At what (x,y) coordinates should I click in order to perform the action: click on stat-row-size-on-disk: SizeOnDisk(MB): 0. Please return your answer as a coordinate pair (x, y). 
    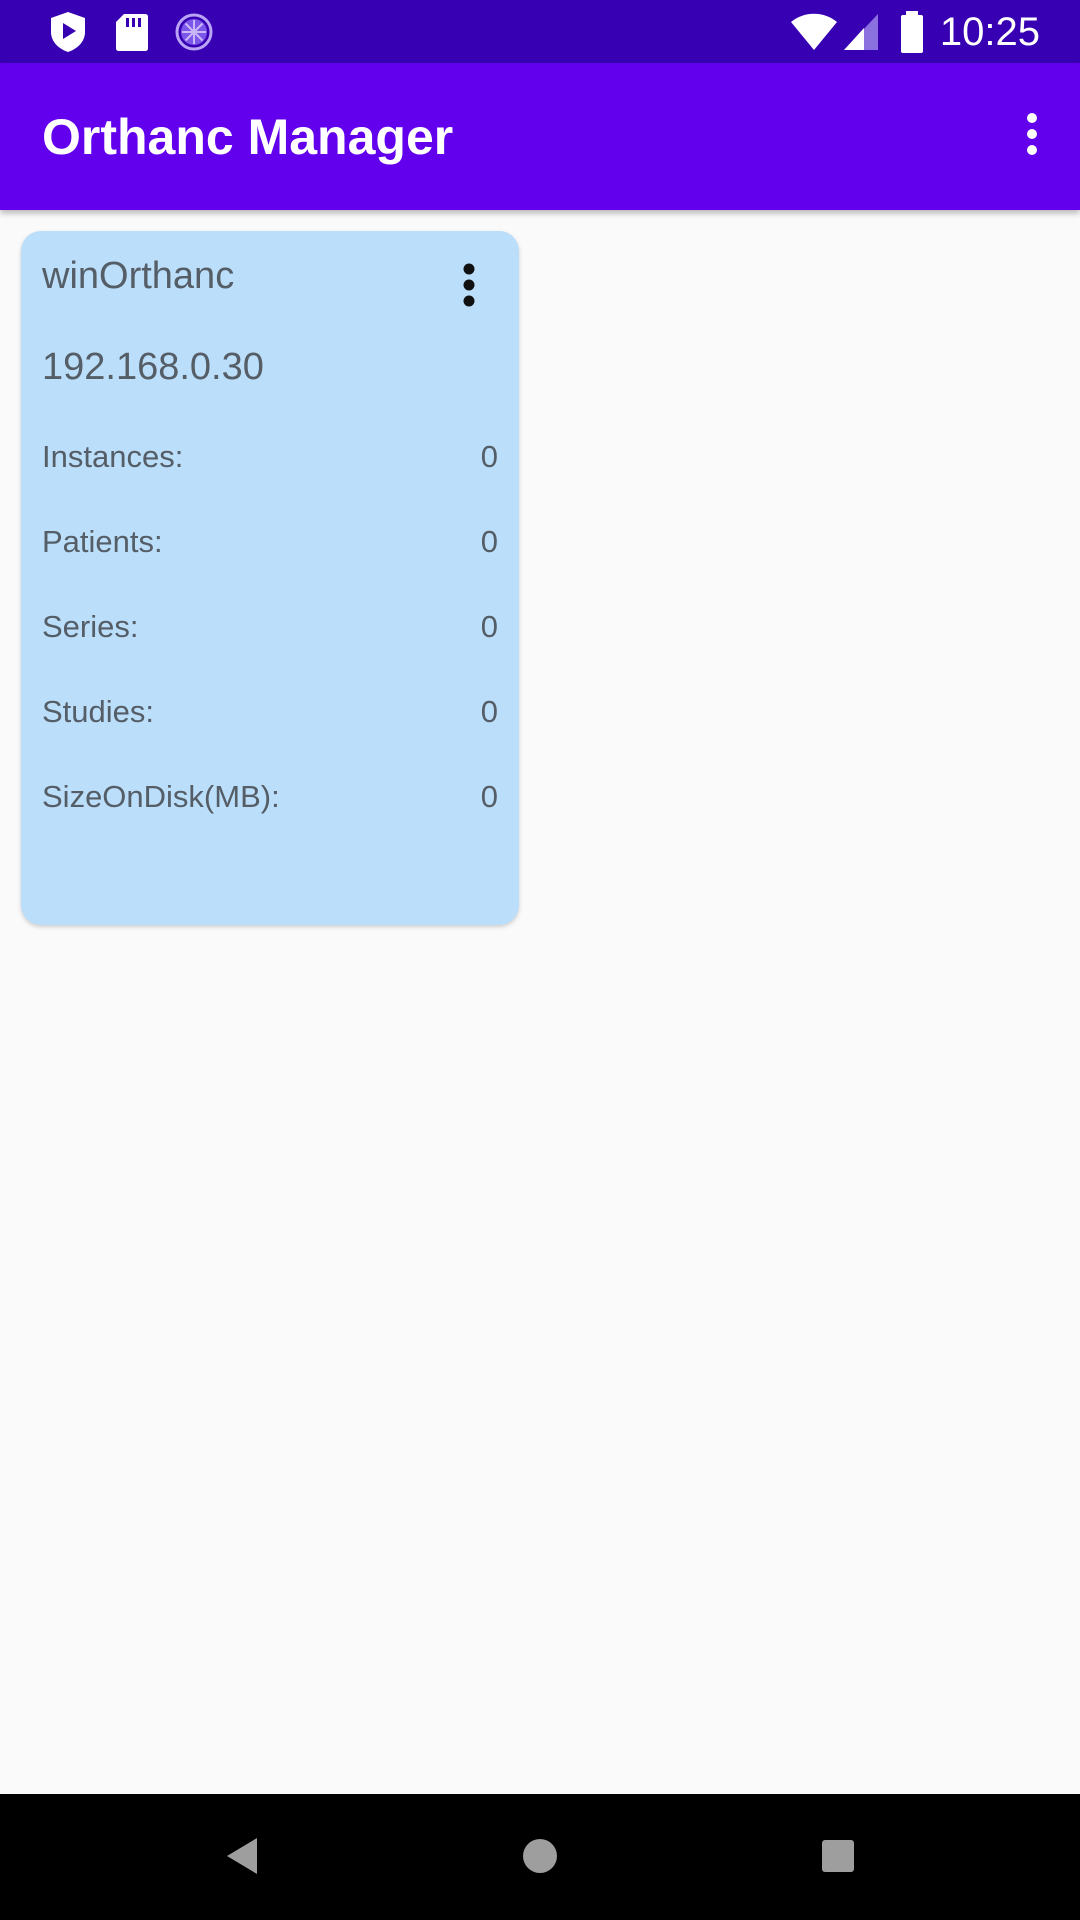
    Looking at the image, I should click on (270, 797).